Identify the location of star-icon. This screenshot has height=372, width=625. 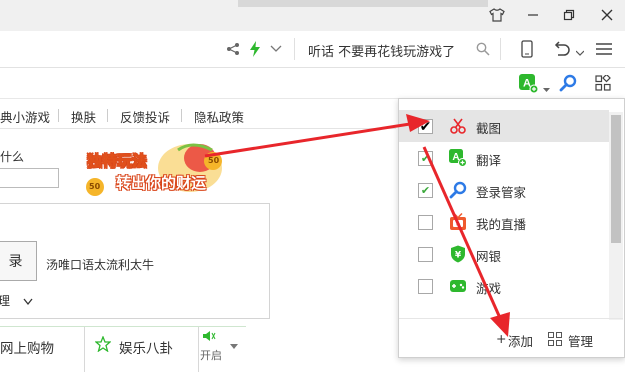
(103, 345).